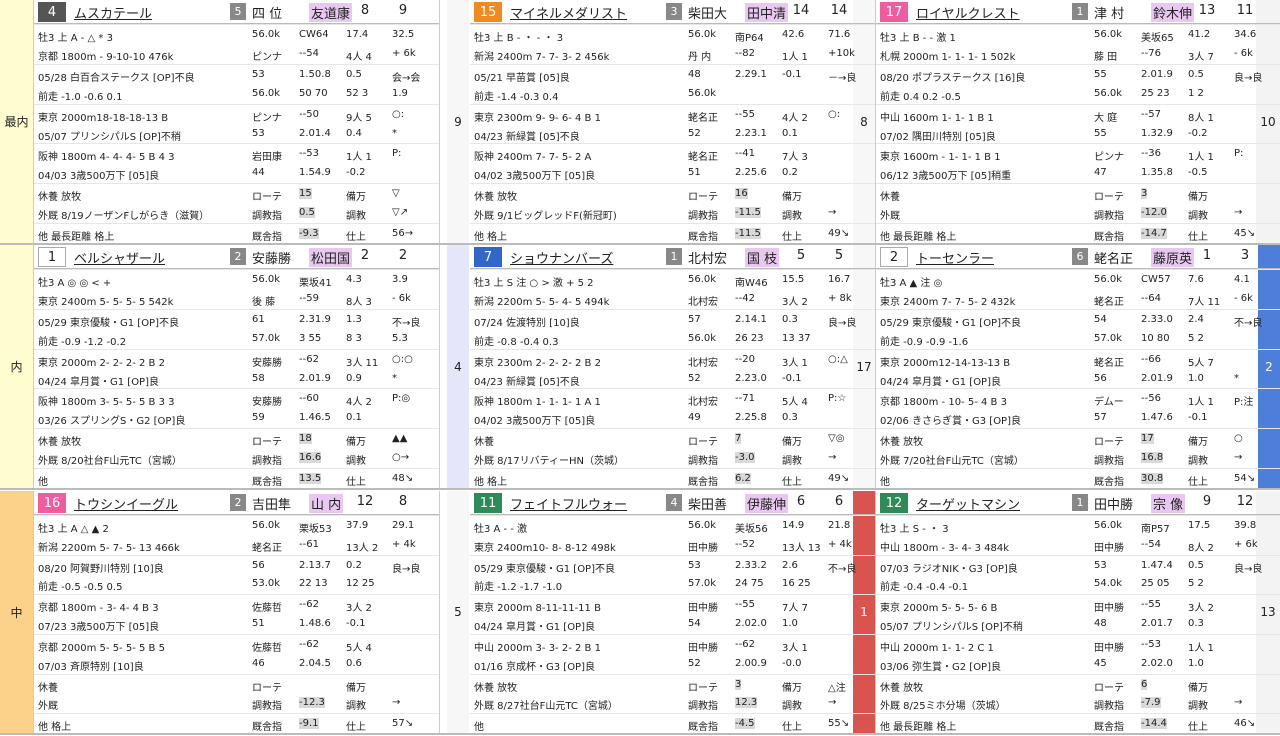 This screenshot has height=736, width=1280. I want to click on horse-name: ムスカテール, so click(113, 12).